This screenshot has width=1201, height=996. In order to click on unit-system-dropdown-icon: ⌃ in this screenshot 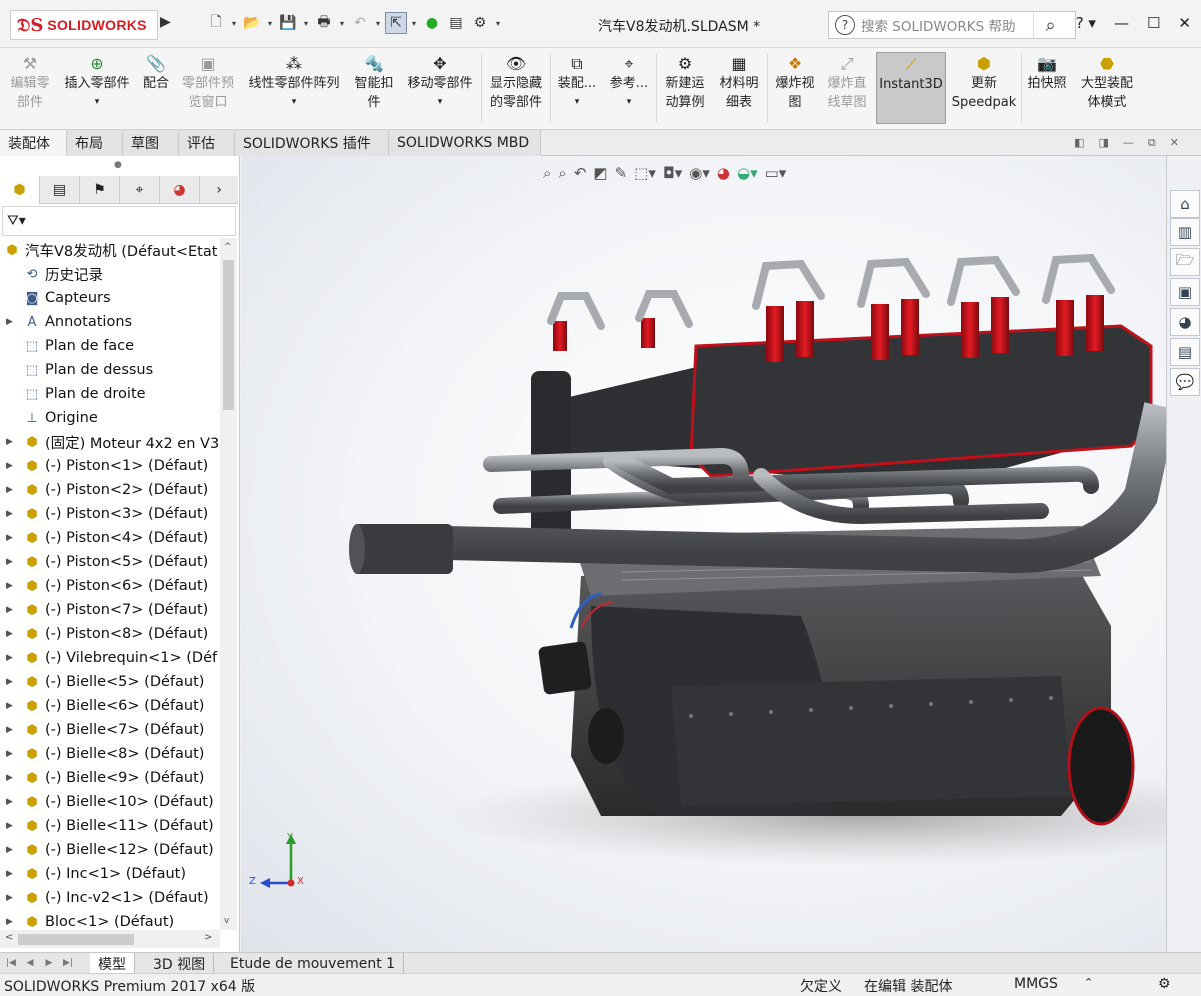, I will do `click(1088, 982)`.